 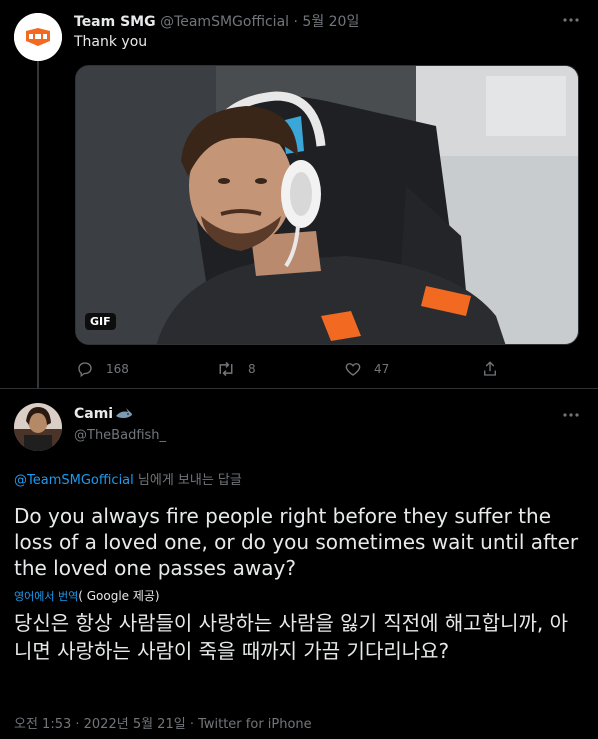 What do you see at coordinates (299, 388) in the screenshot?
I see `tweet-divider` at bounding box center [299, 388].